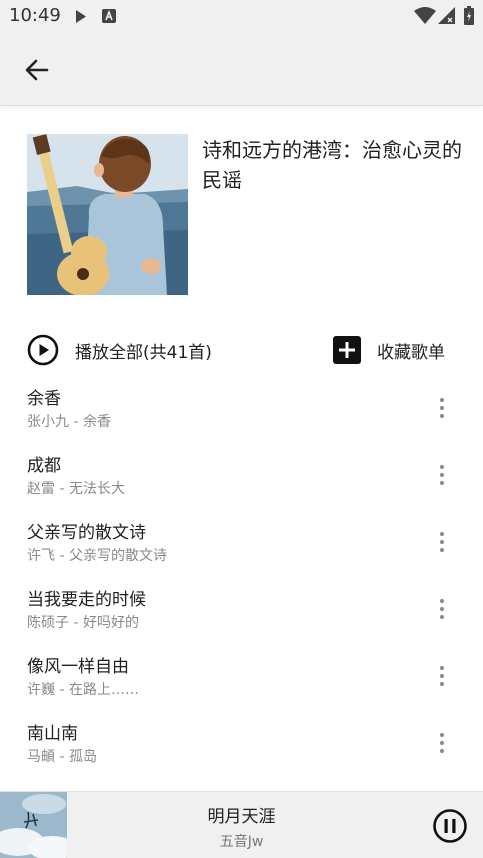  I want to click on song-name: 南山南, so click(52, 734).